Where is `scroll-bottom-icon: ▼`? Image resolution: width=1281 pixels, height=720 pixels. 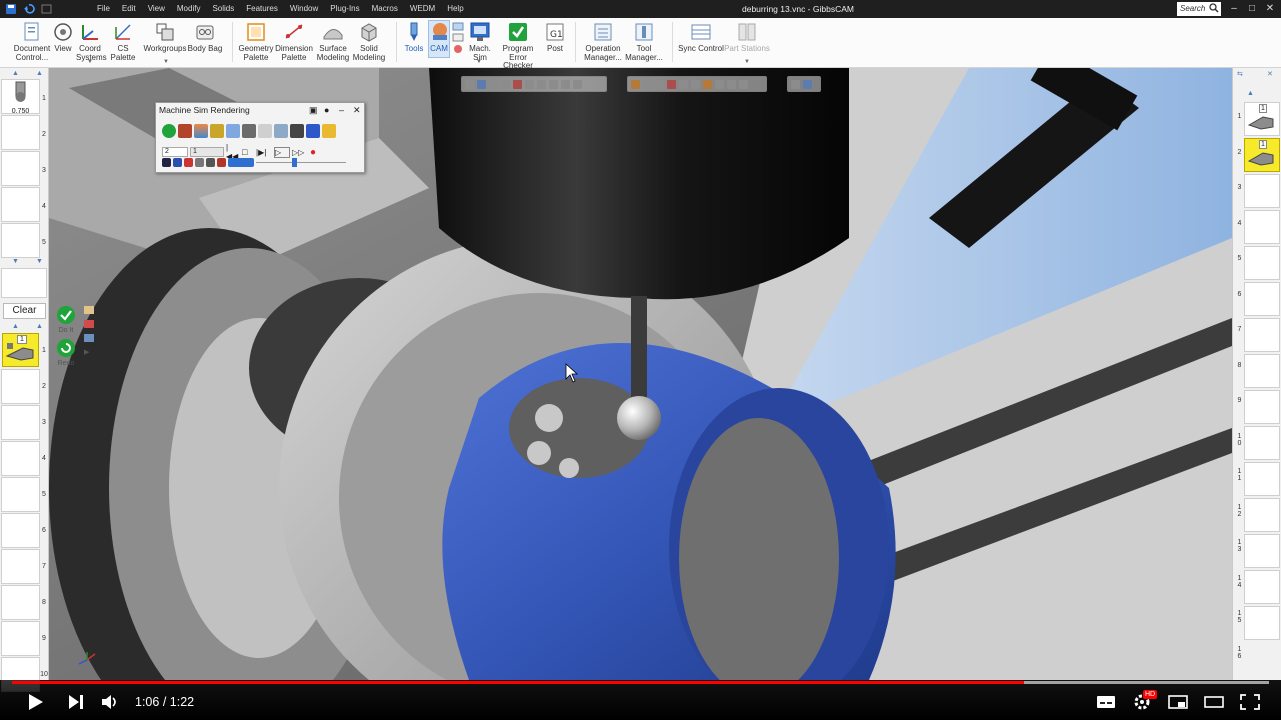
scroll-bottom-icon: ▼ is located at coordinates (39, 261).